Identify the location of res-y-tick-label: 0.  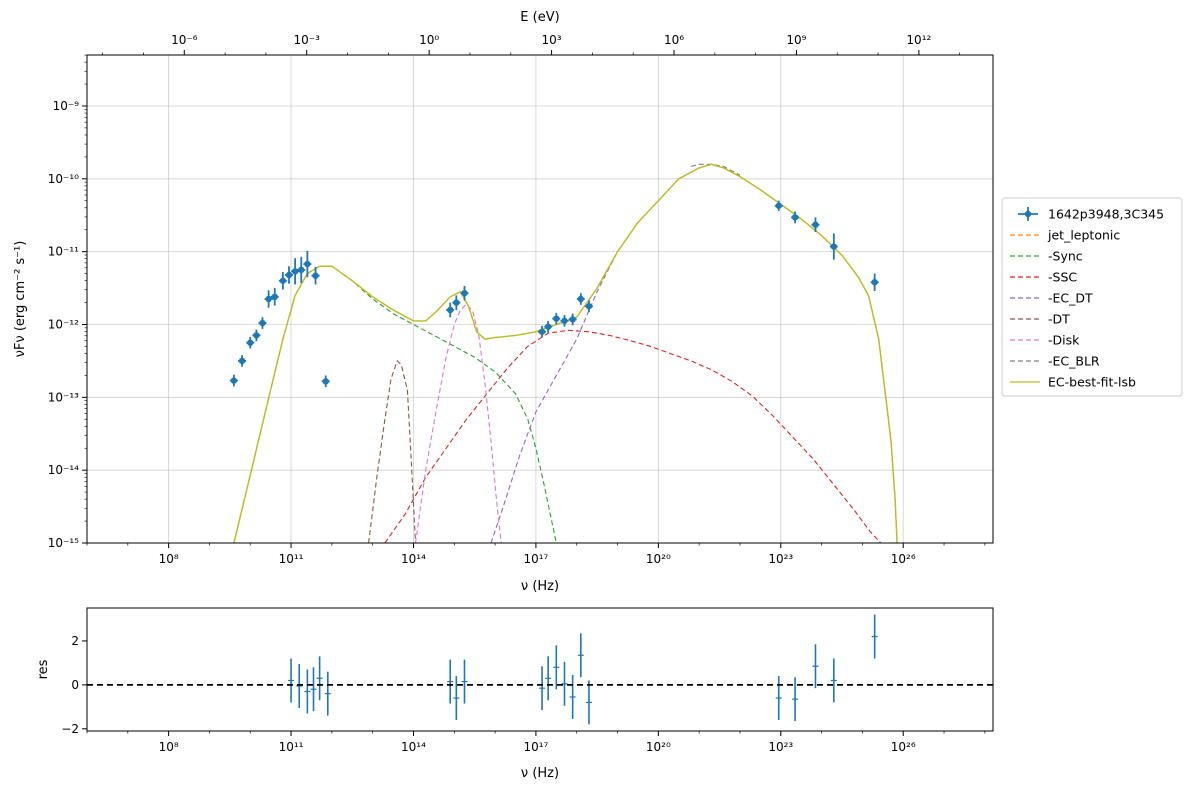
(75, 685).